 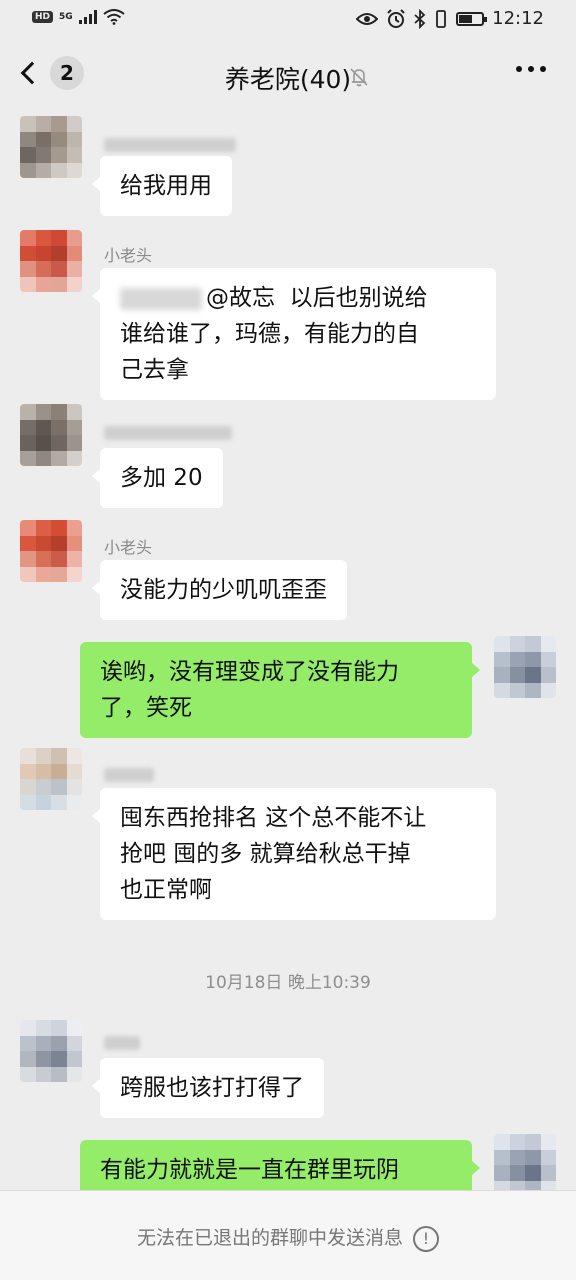 I want to click on message-bubble: 囤东西抢排名 这个总不能不让 抢吧 囤的多 就算给秋总干掉 也正常啊, so click(x=294, y=854).